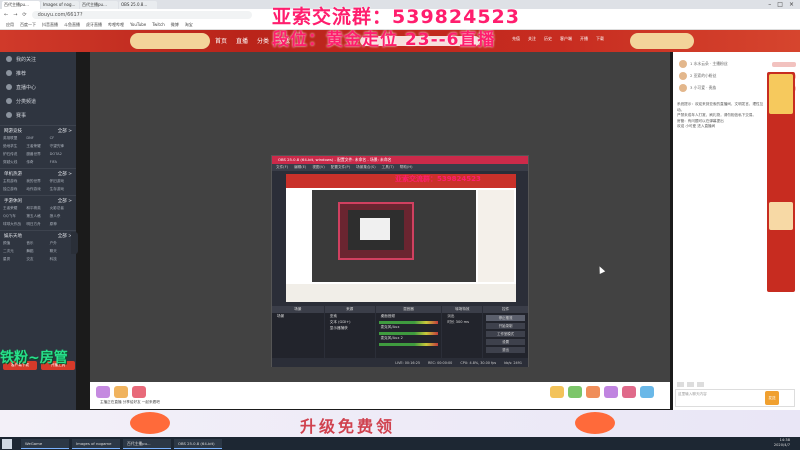  I want to click on header-item: 充值, so click(516, 39).